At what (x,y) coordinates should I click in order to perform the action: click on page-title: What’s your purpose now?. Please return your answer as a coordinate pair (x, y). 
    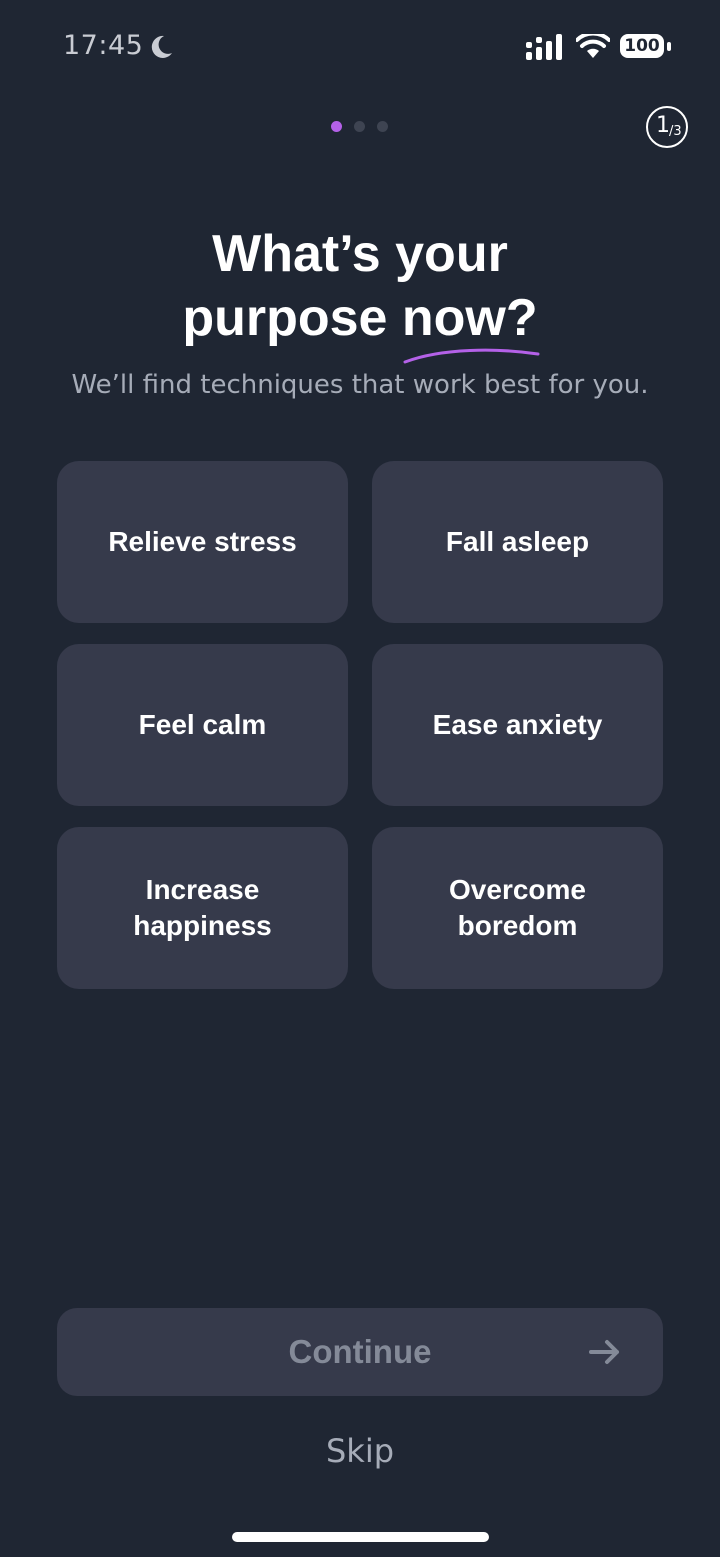
    Looking at the image, I should click on (360, 286).